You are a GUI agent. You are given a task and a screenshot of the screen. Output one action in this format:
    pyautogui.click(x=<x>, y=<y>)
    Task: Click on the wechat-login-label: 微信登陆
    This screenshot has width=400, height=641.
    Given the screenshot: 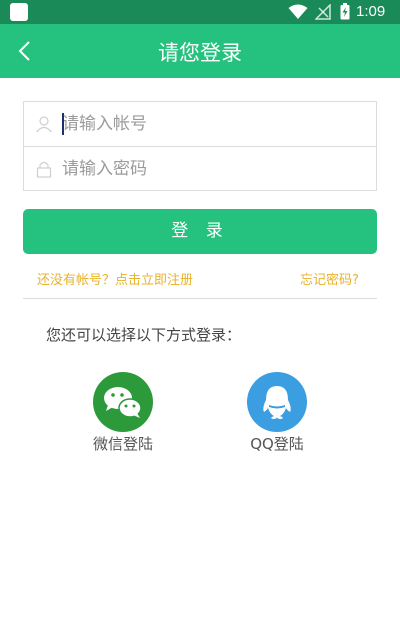 What is the action you would take?
    pyautogui.click(x=122, y=444)
    